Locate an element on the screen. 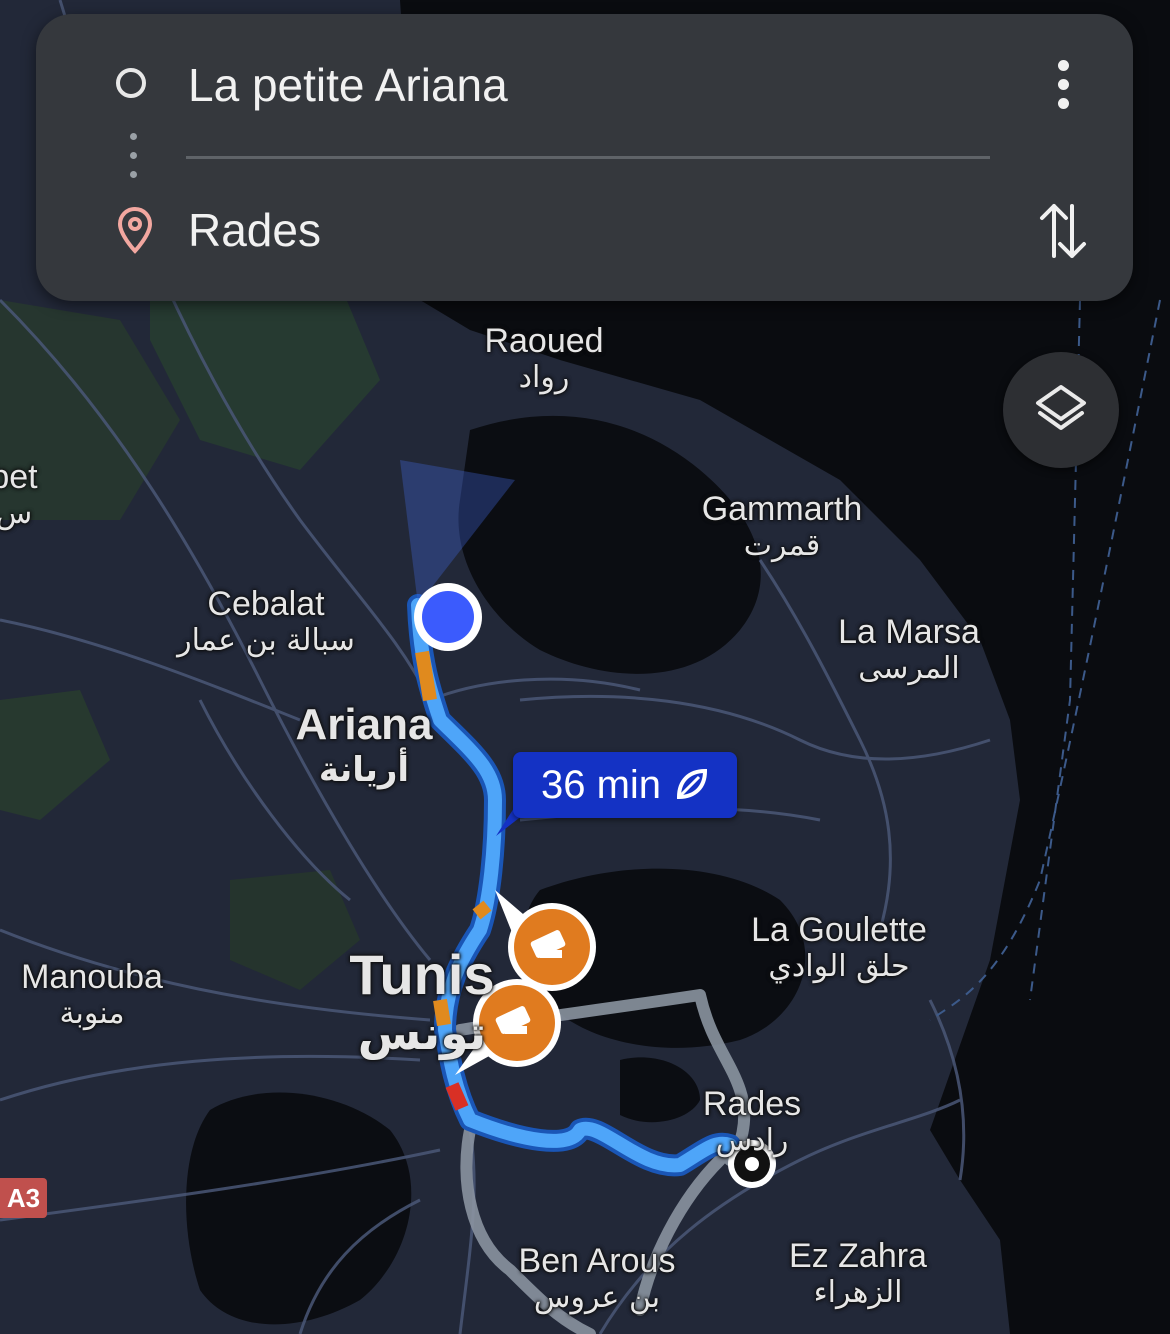 The height and width of the screenshot is (1334, 1170). eta-badge: 36 min is located at coordinates (625, 785).